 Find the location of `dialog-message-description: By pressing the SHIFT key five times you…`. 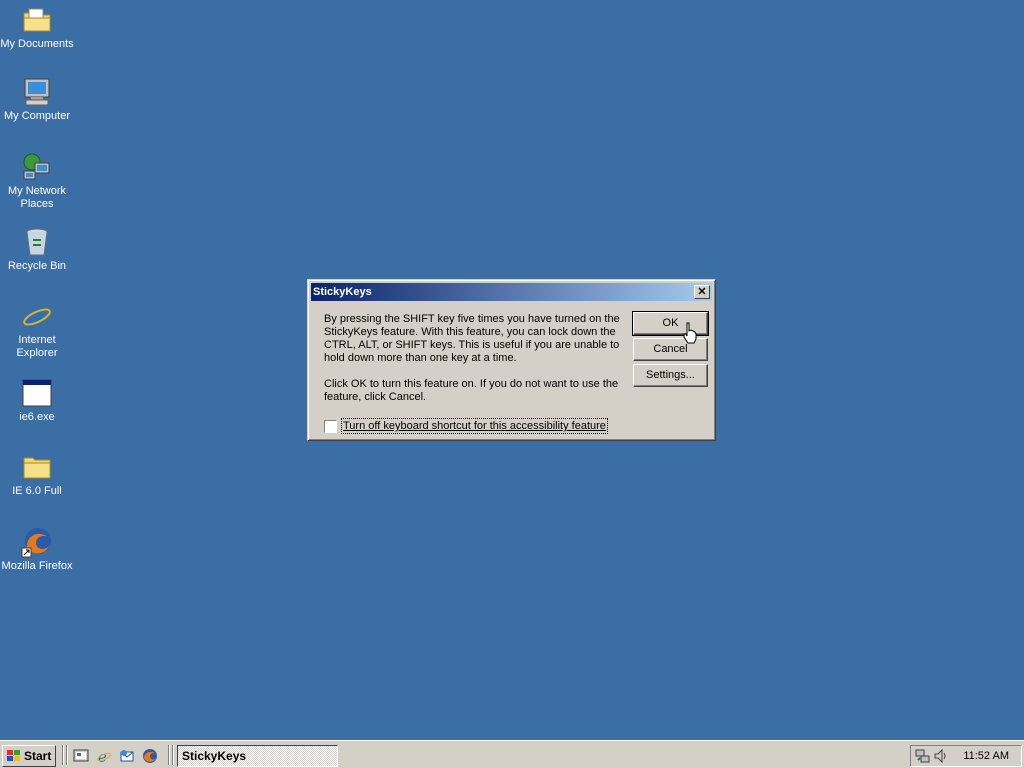

dialog-message-description: By pressing the SHIFT key five times you… is located at coordinates (472, 338).